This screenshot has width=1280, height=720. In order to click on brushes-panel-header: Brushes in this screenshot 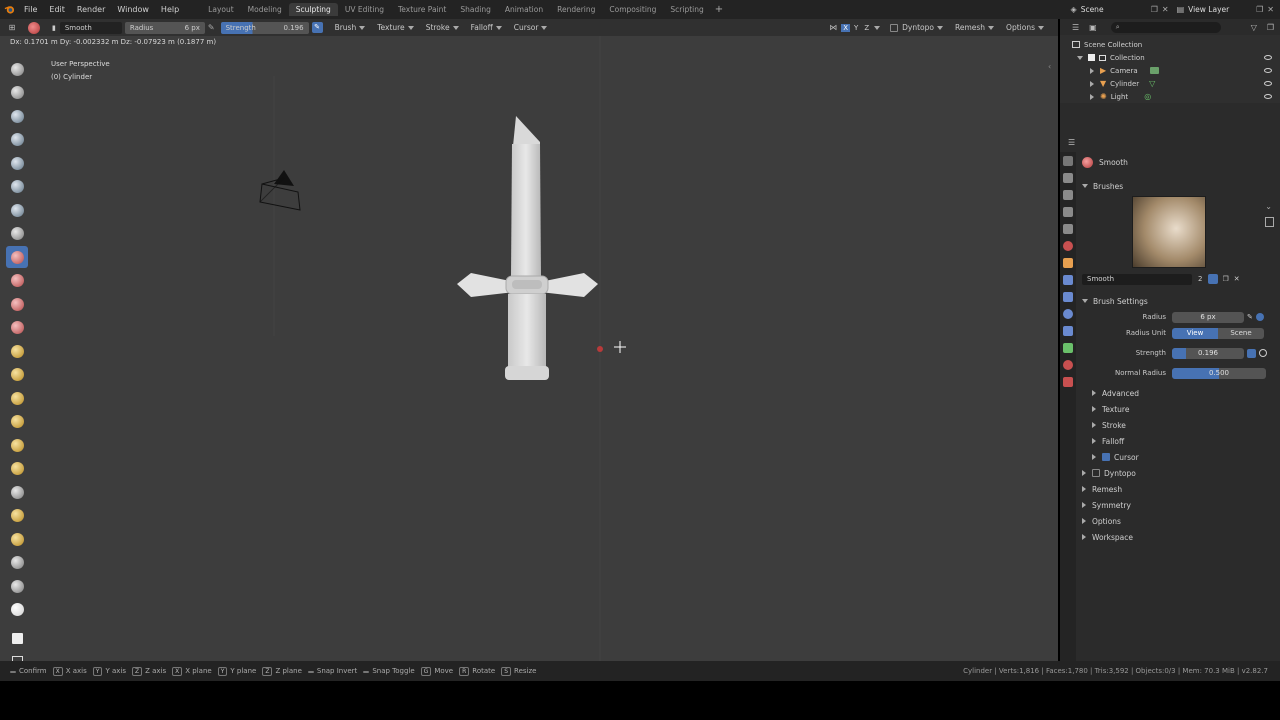, I will do `click(1181, 186)`.